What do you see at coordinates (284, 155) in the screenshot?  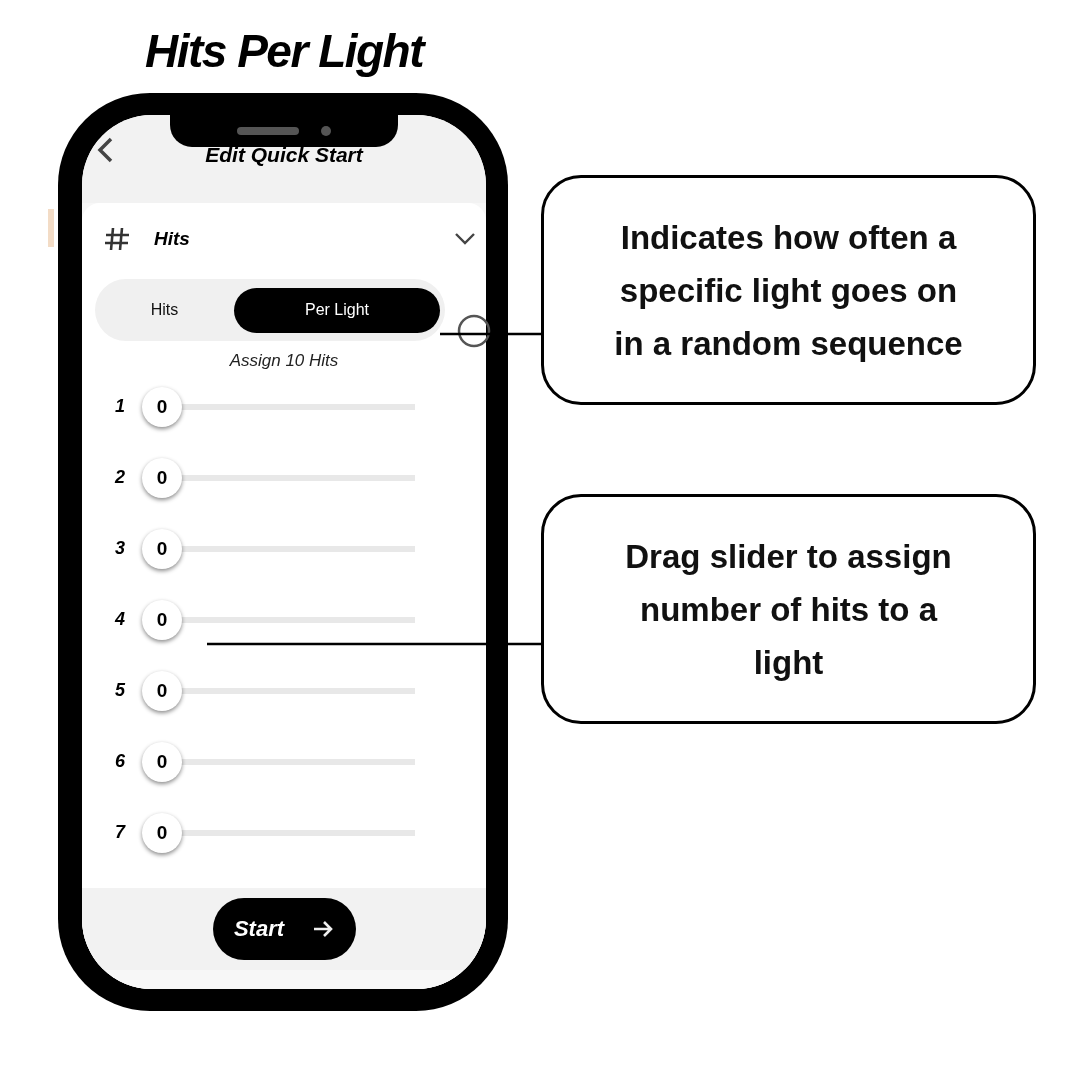 I see `screen-title: Edit Quick Start` at bounding box center [284, 155].